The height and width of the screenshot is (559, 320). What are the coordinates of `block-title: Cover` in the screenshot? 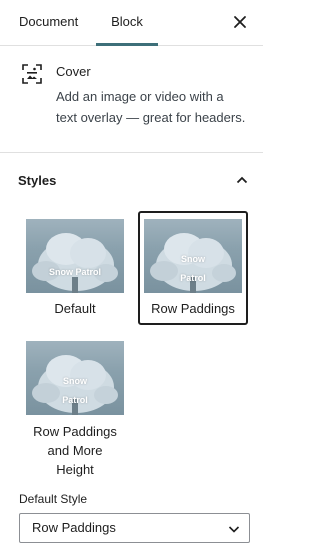 It's located at (73, 71).